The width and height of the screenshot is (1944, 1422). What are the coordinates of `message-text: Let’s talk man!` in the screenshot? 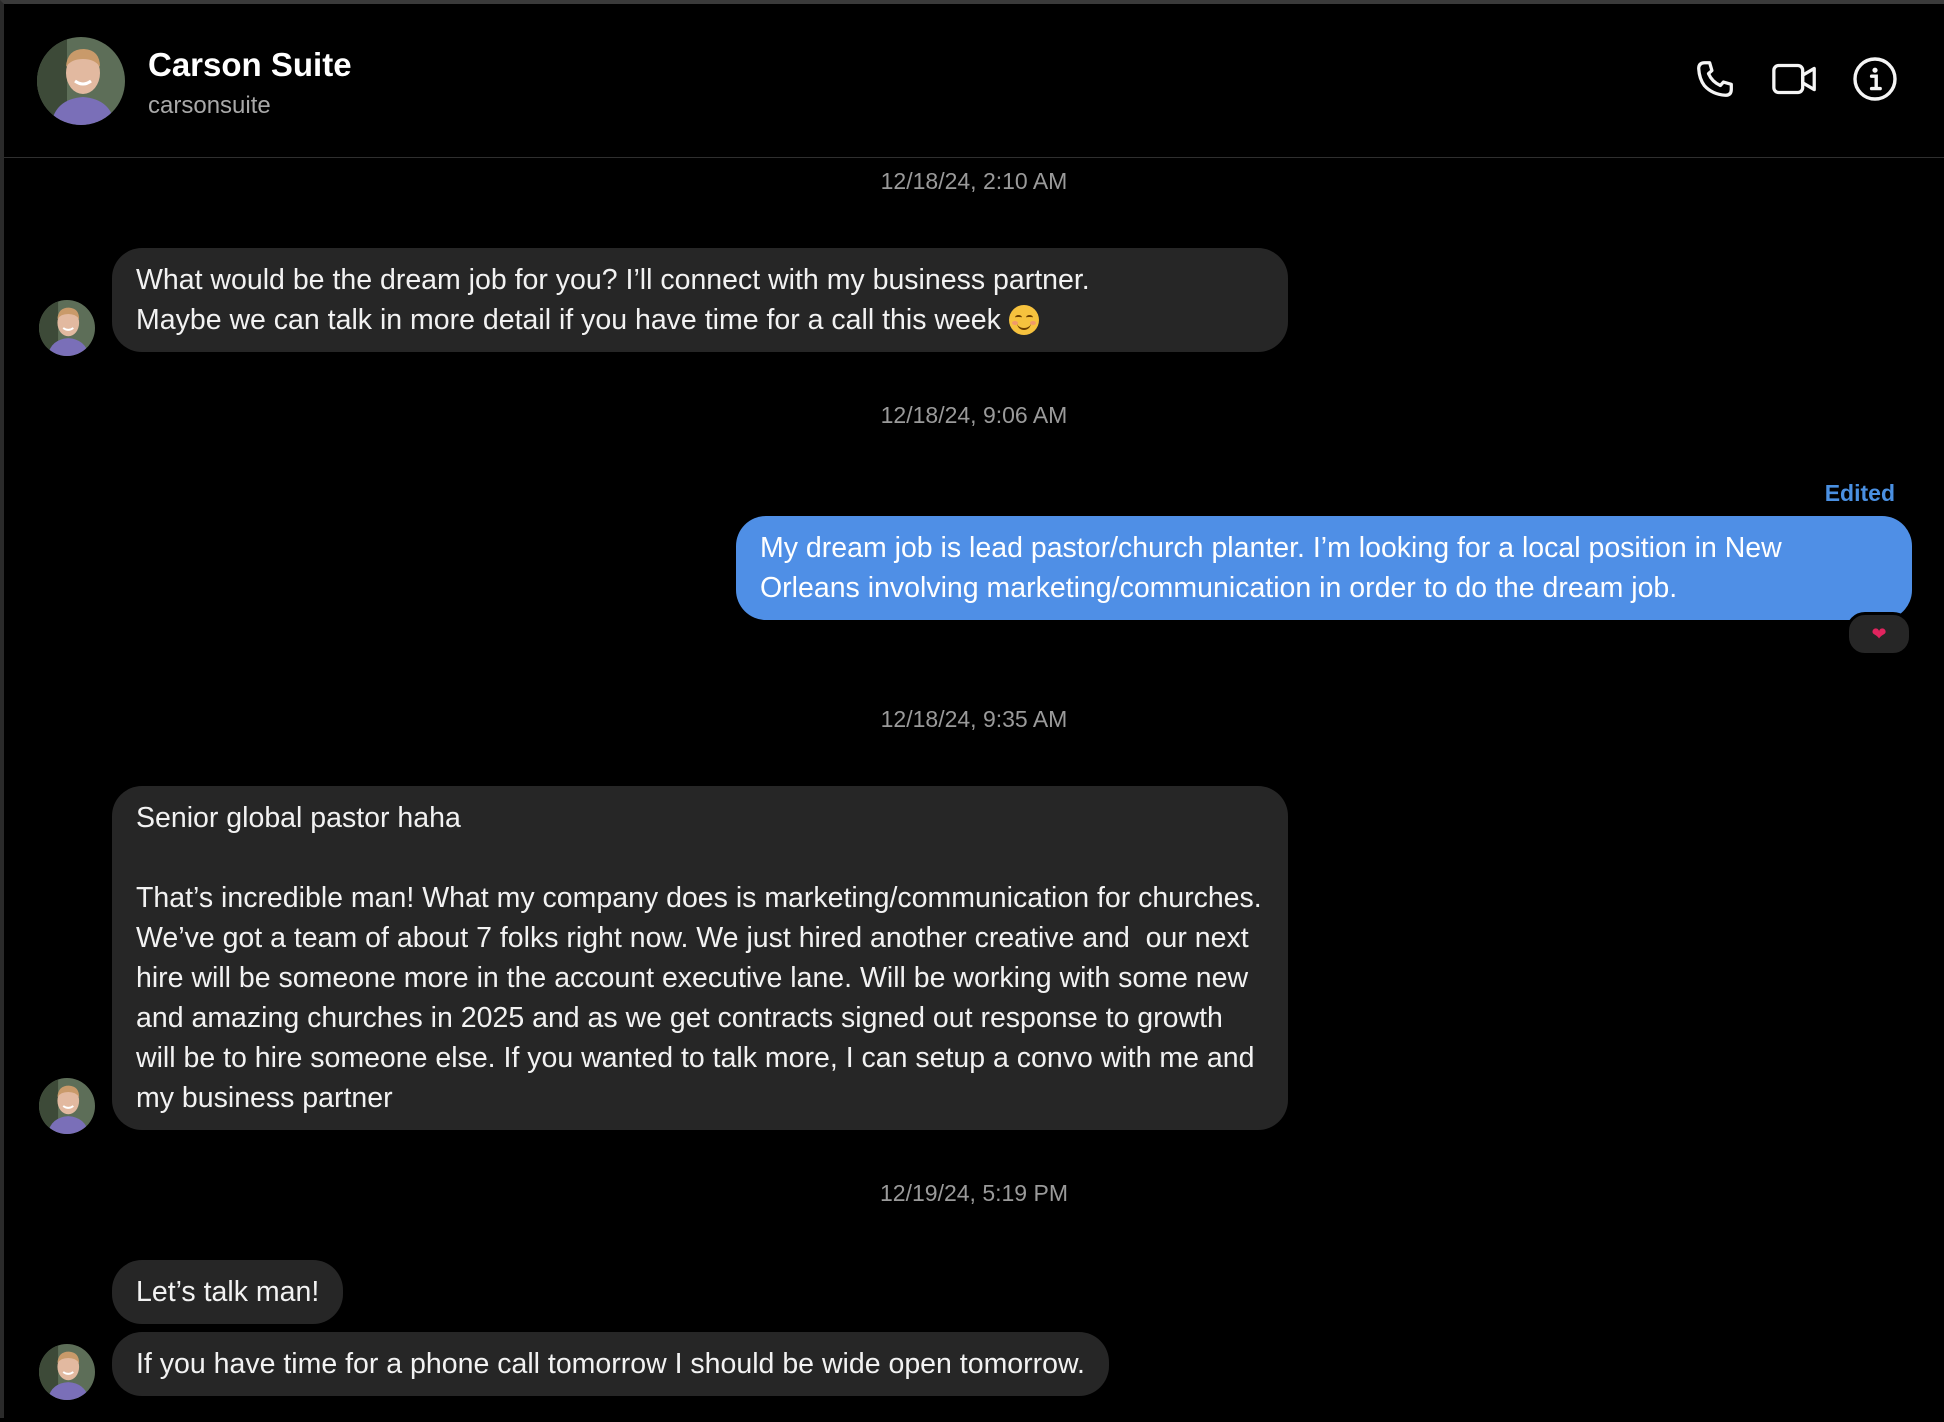 It's located at (228, 1292).